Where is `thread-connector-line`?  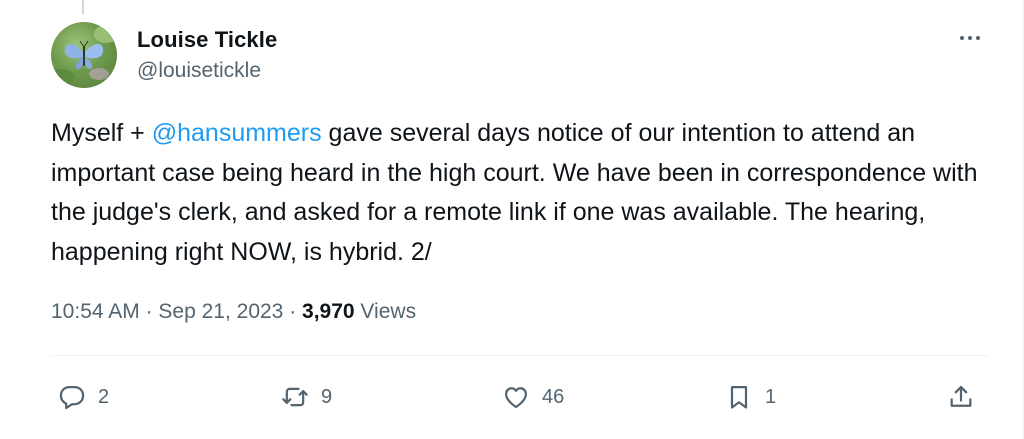 thread-connector-line is located at coordinates (83, 7).